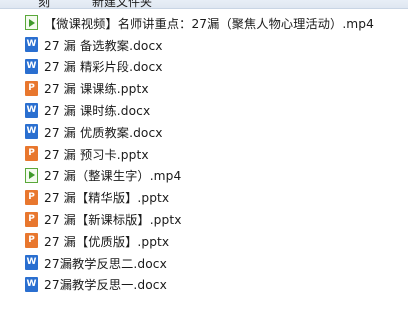 Image resolution: width=412 pixels, height=333 pixels. I want to click on file-name: 27 漏【优质版】.pptx, so click(107, 241).